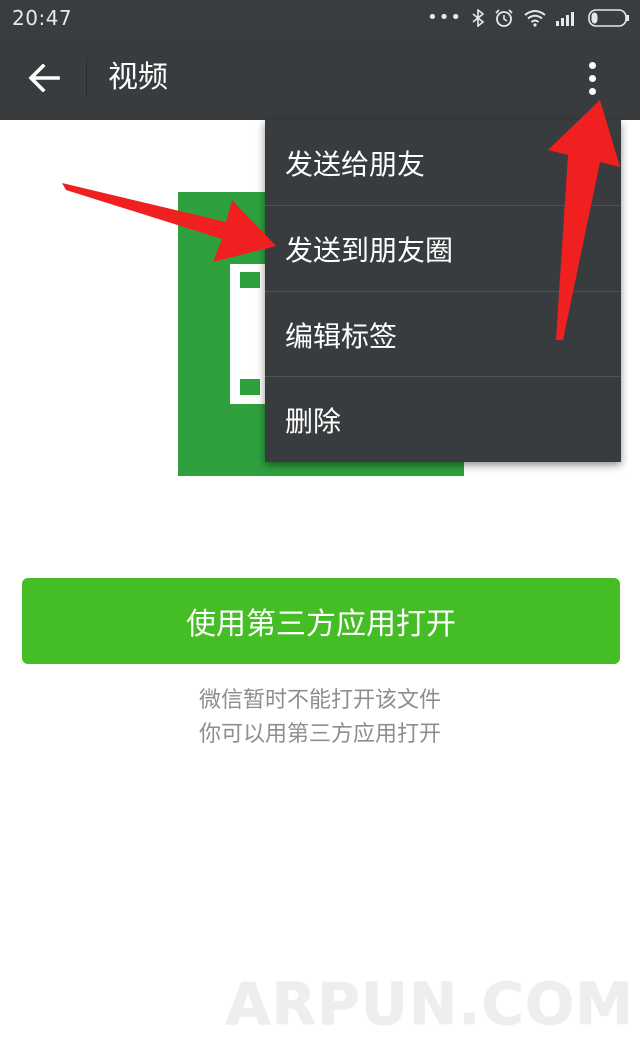 This screenshot has height=1038, width=640. I want to click on page-title: 视频, so click(138, 77).